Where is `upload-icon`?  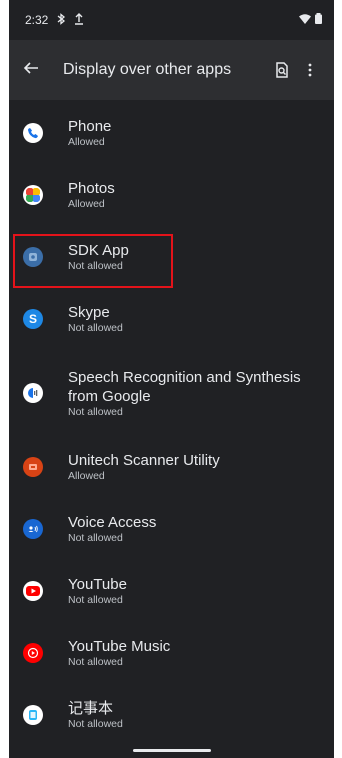
upload-icon is located at coordinates (79, 20).